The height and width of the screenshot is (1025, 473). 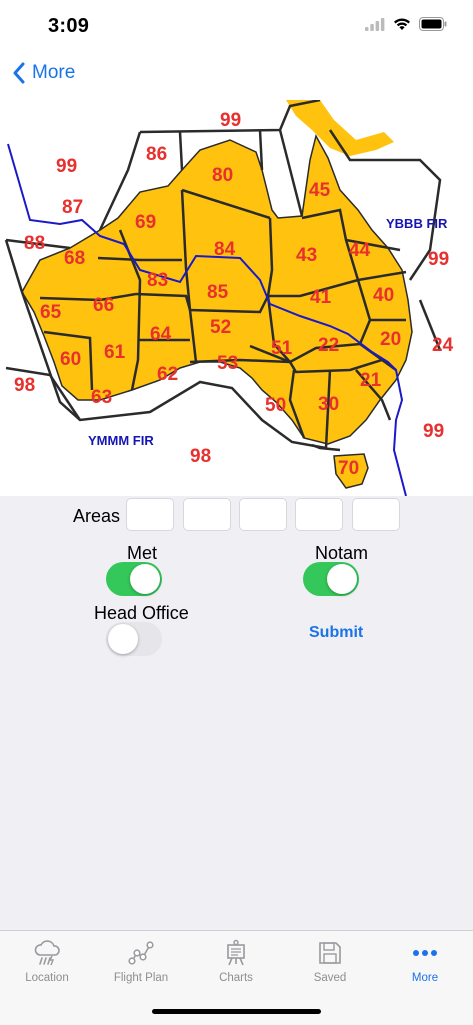 I want to click on area-label: 43, so click(x=306, y=255).